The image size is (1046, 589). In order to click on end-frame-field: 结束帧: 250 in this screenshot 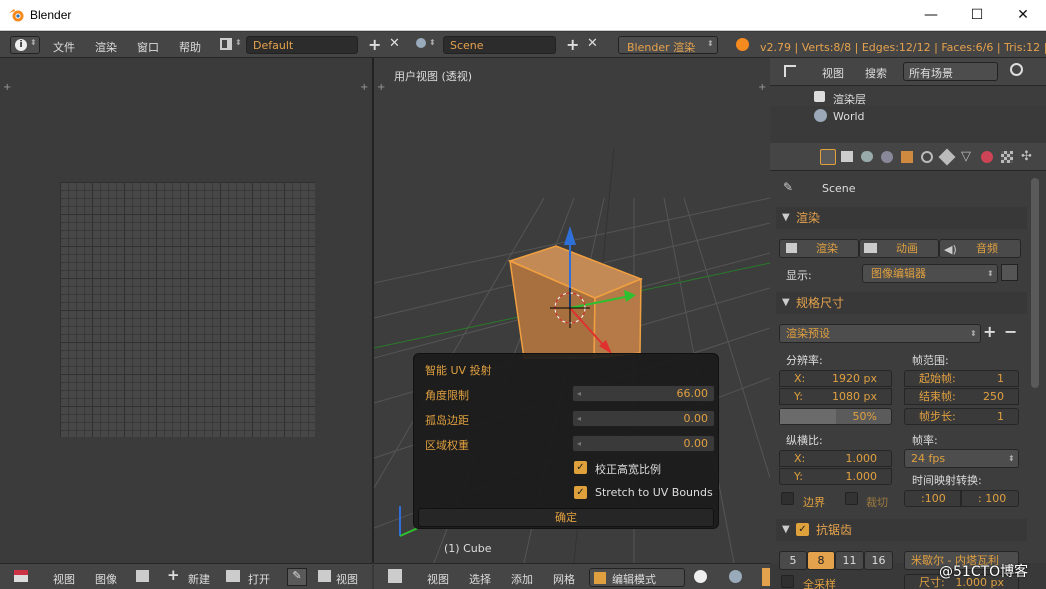, I will do `click(961, 396)`.